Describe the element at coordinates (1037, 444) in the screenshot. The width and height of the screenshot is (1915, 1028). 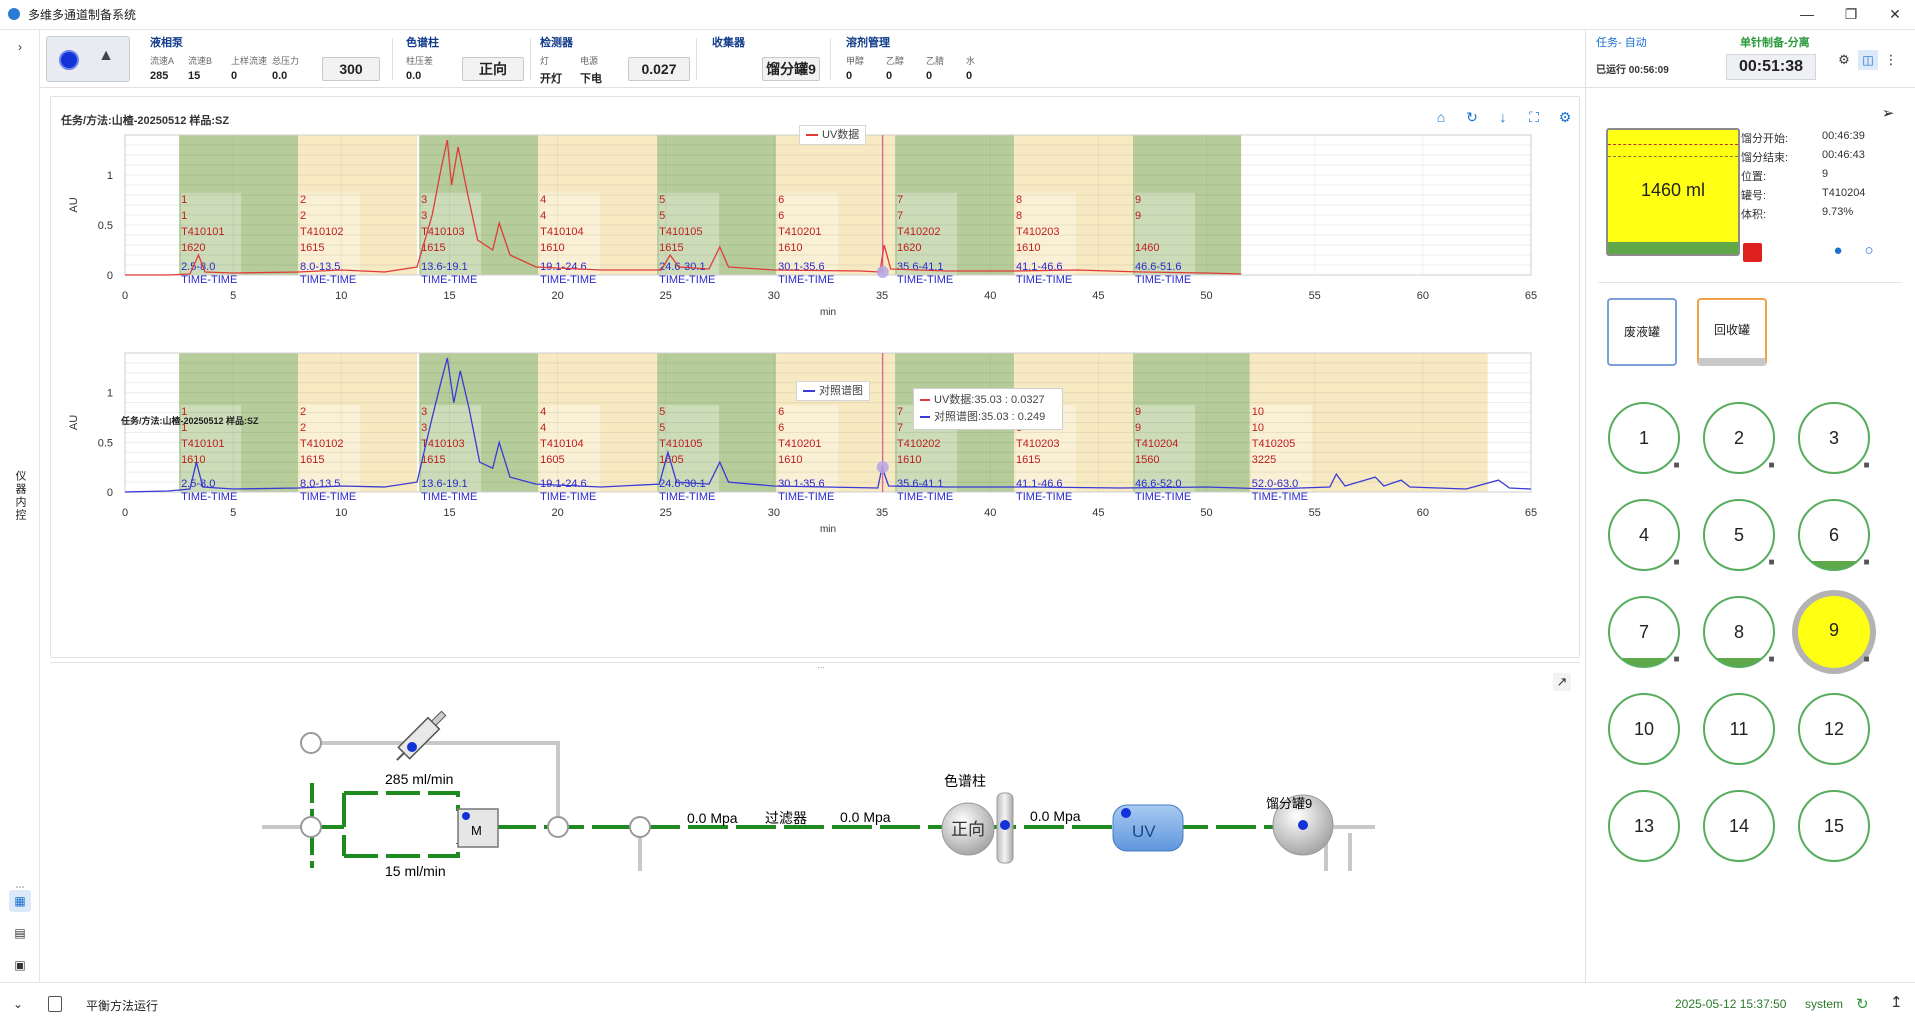
I see `fraction-text: T410203` at that location.